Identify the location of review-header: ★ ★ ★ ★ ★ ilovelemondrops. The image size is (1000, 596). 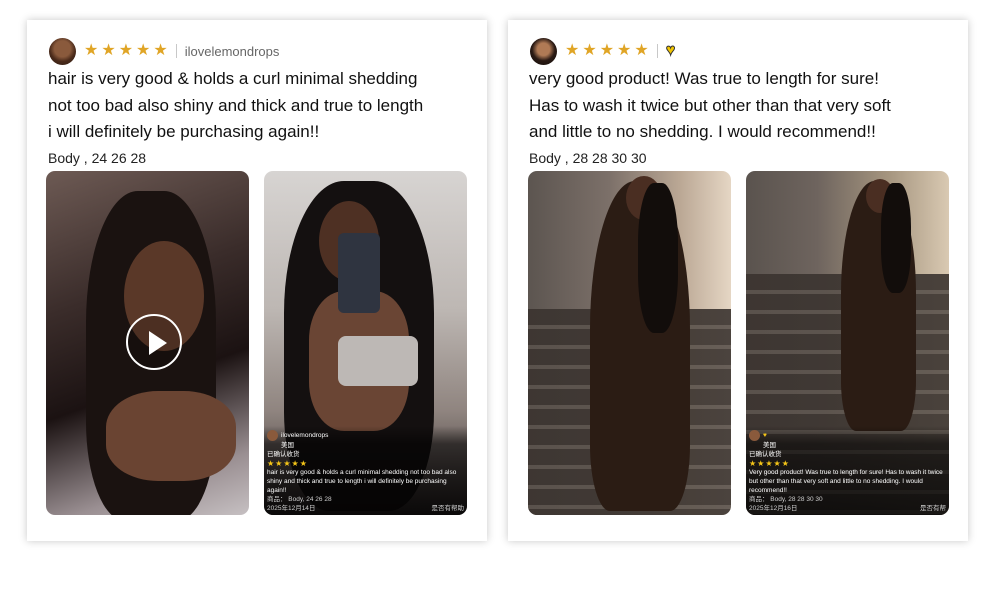
(164, 51).